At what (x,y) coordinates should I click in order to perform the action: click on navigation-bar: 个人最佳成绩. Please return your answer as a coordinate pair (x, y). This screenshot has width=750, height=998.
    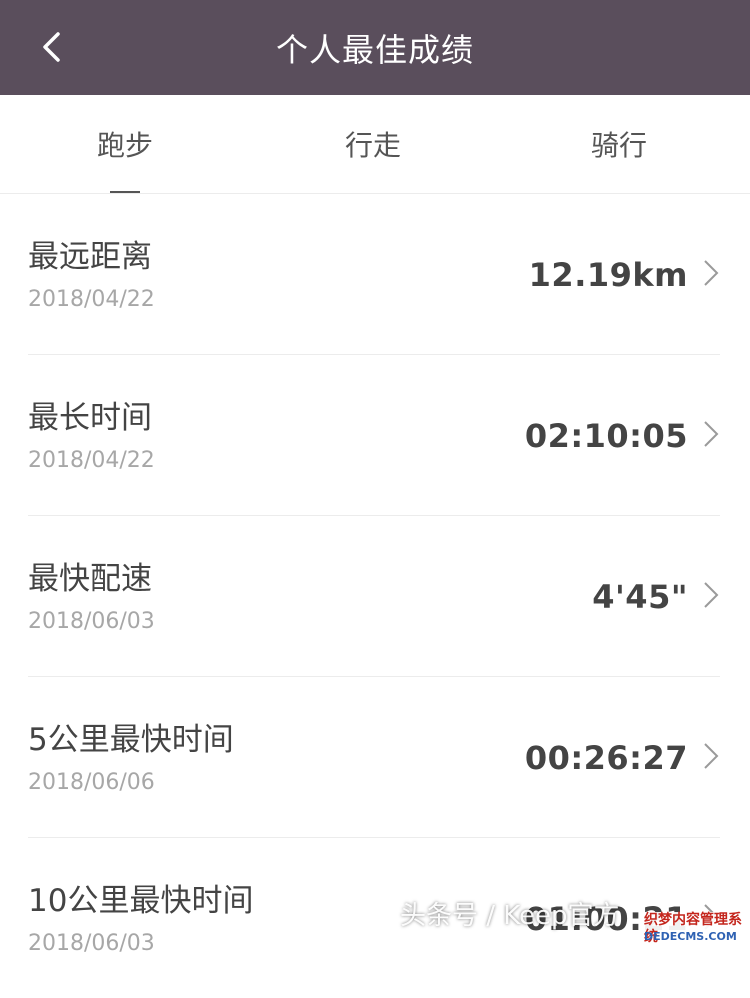
    Looking at the image, I should click on (375, 47).